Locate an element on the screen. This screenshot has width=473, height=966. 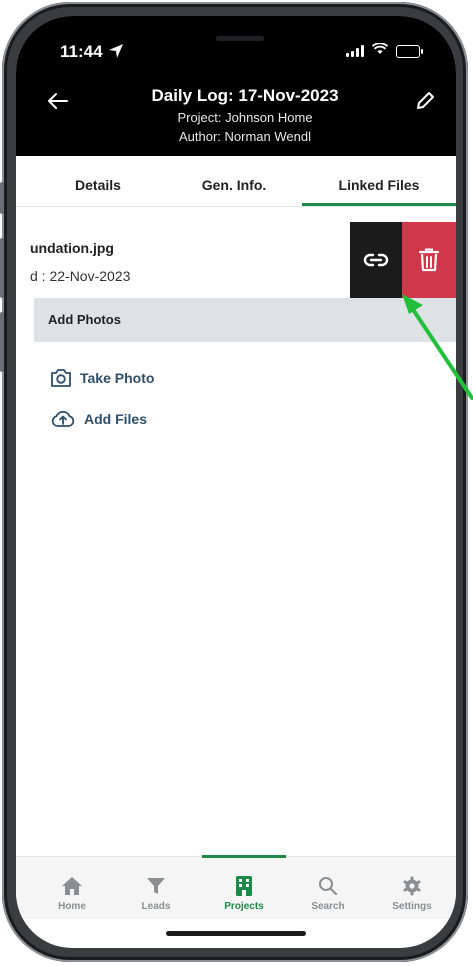
nav-item-search: Search is located at coordinates (328, 884).